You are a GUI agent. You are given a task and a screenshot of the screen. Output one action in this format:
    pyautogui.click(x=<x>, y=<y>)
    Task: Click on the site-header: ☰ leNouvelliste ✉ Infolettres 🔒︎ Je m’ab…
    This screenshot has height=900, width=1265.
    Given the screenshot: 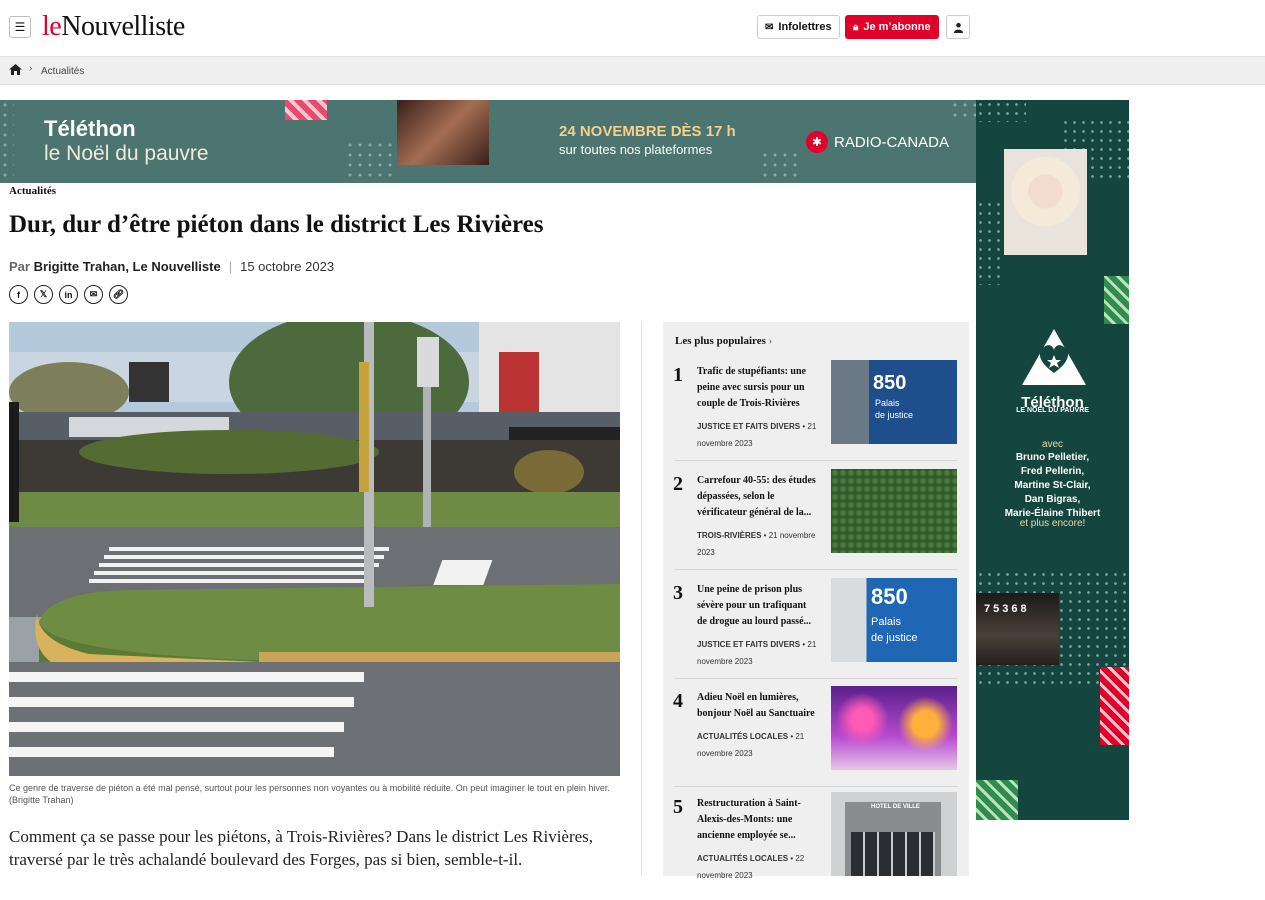 What is the action you would take?
    pyautogui.click(x=632, y=28)
    